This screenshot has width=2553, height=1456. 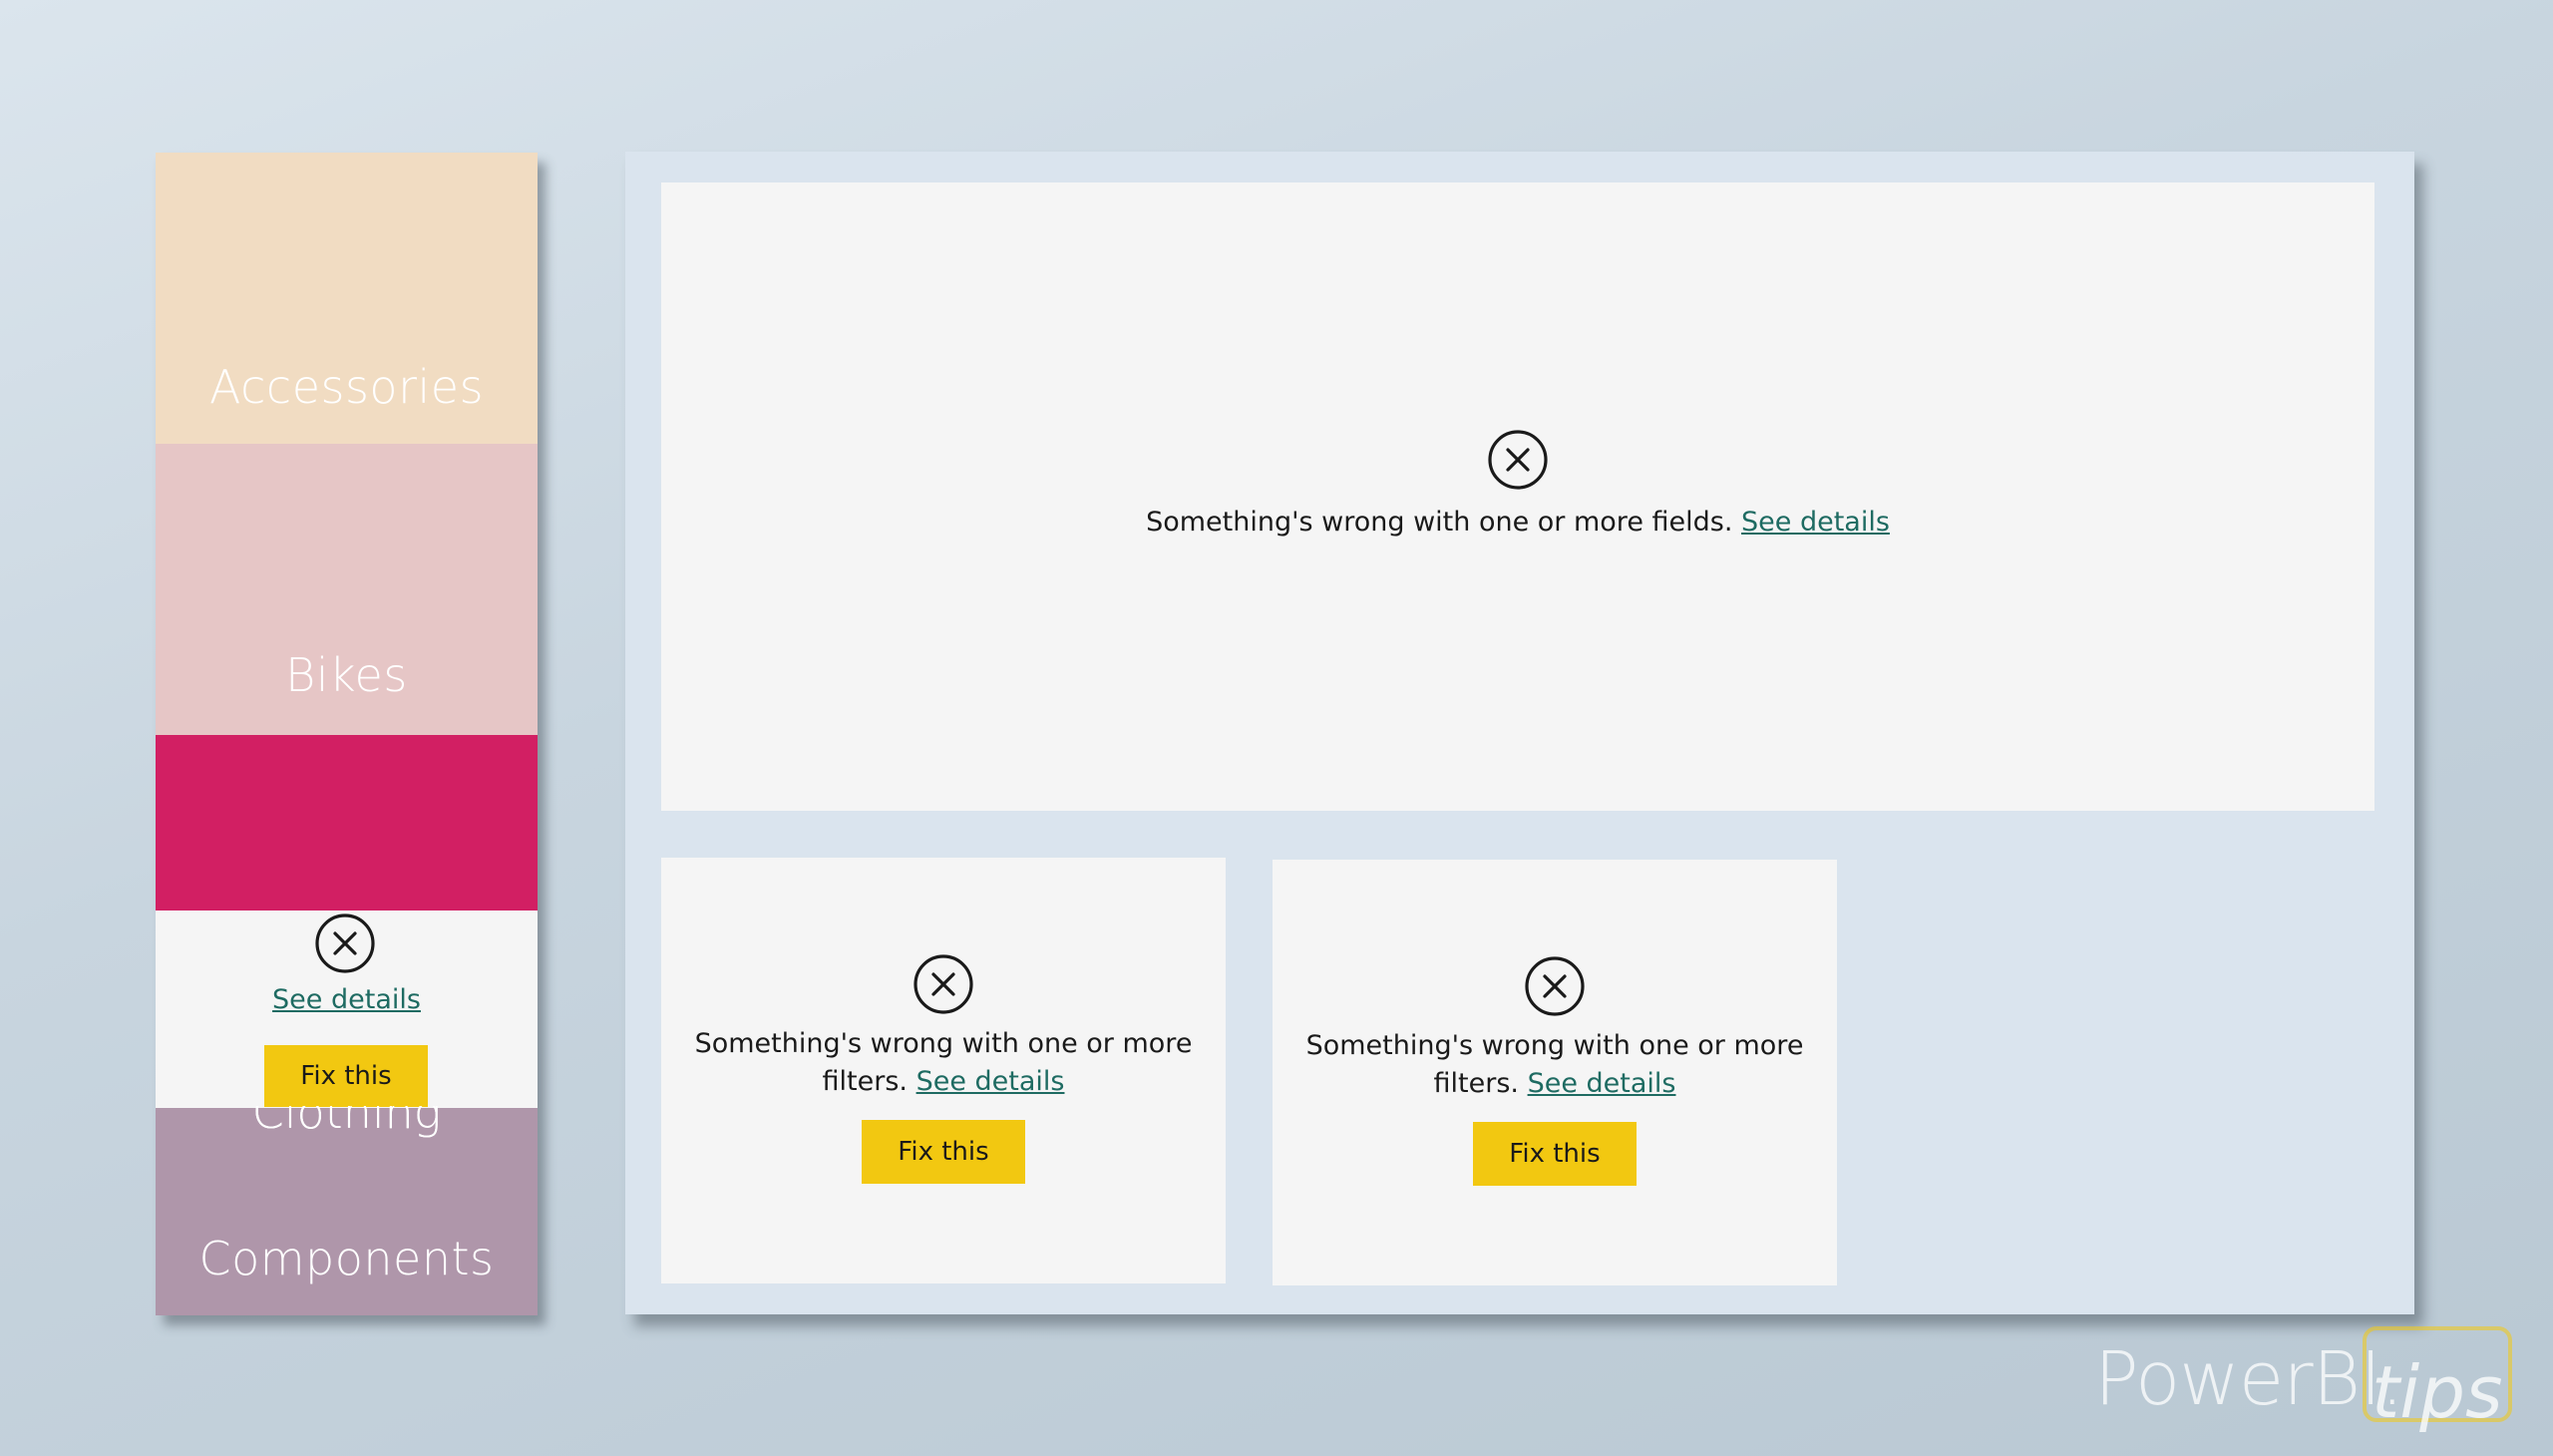 What do you see at coordinates (347, 298) in the screenshot?
I see `slicer-item-accessories: Accessories` at bounding box center [347, 298].